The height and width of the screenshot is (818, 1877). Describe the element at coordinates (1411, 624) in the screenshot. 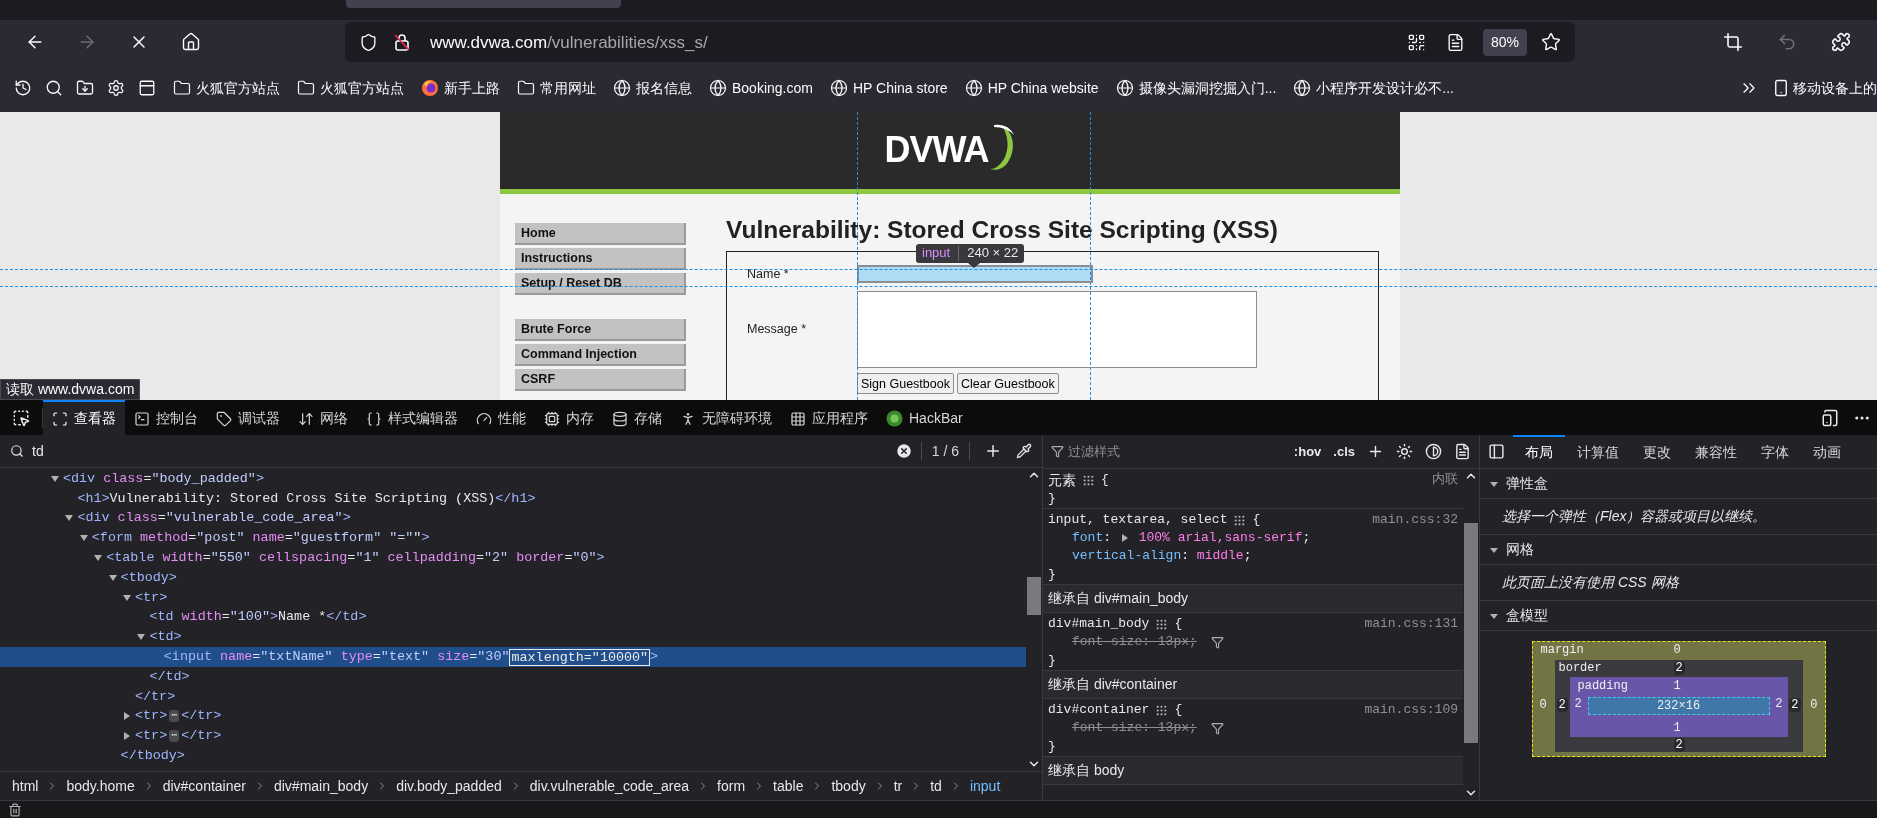

I see `source-link: main.css:131` at that location.